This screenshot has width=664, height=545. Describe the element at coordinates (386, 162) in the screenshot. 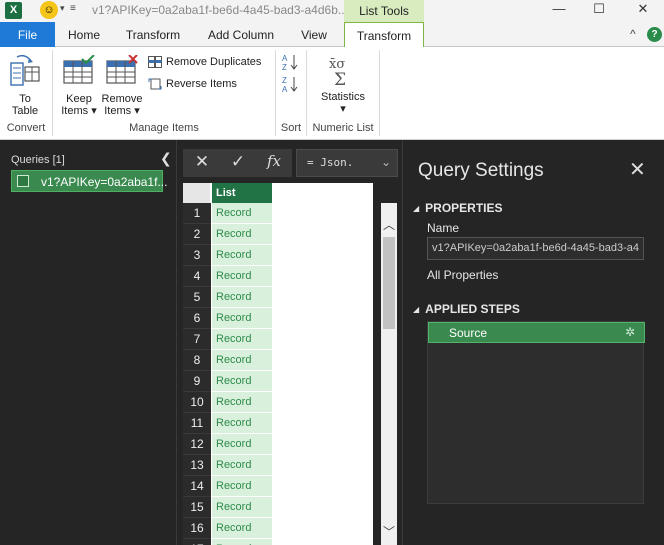

I see `chevron-down-icon: ⌄` at that location.